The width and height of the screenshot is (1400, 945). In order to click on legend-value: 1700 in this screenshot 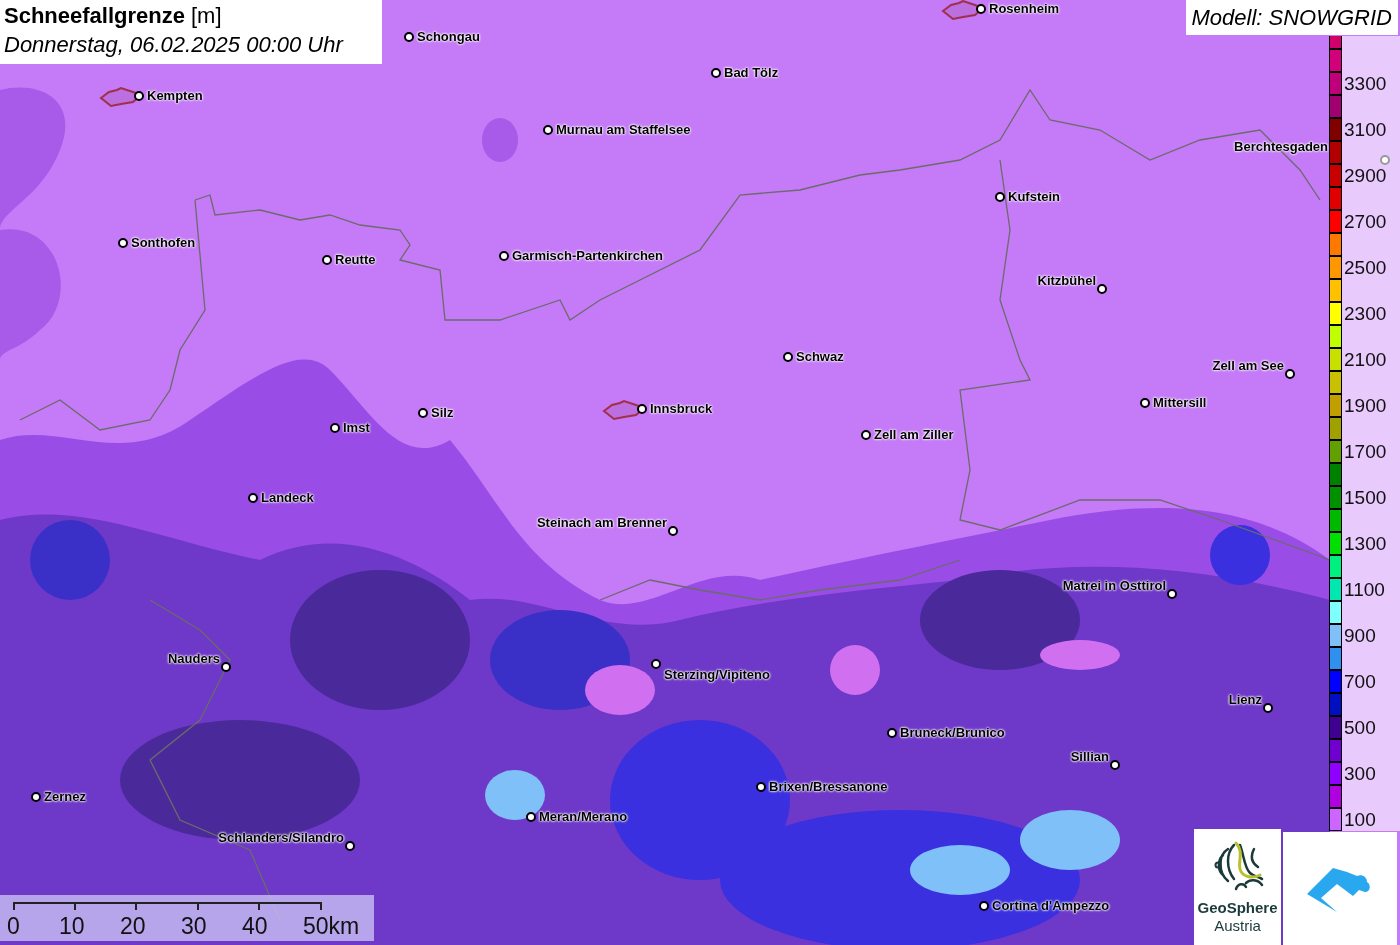, I will do `click(1365, 451)`.